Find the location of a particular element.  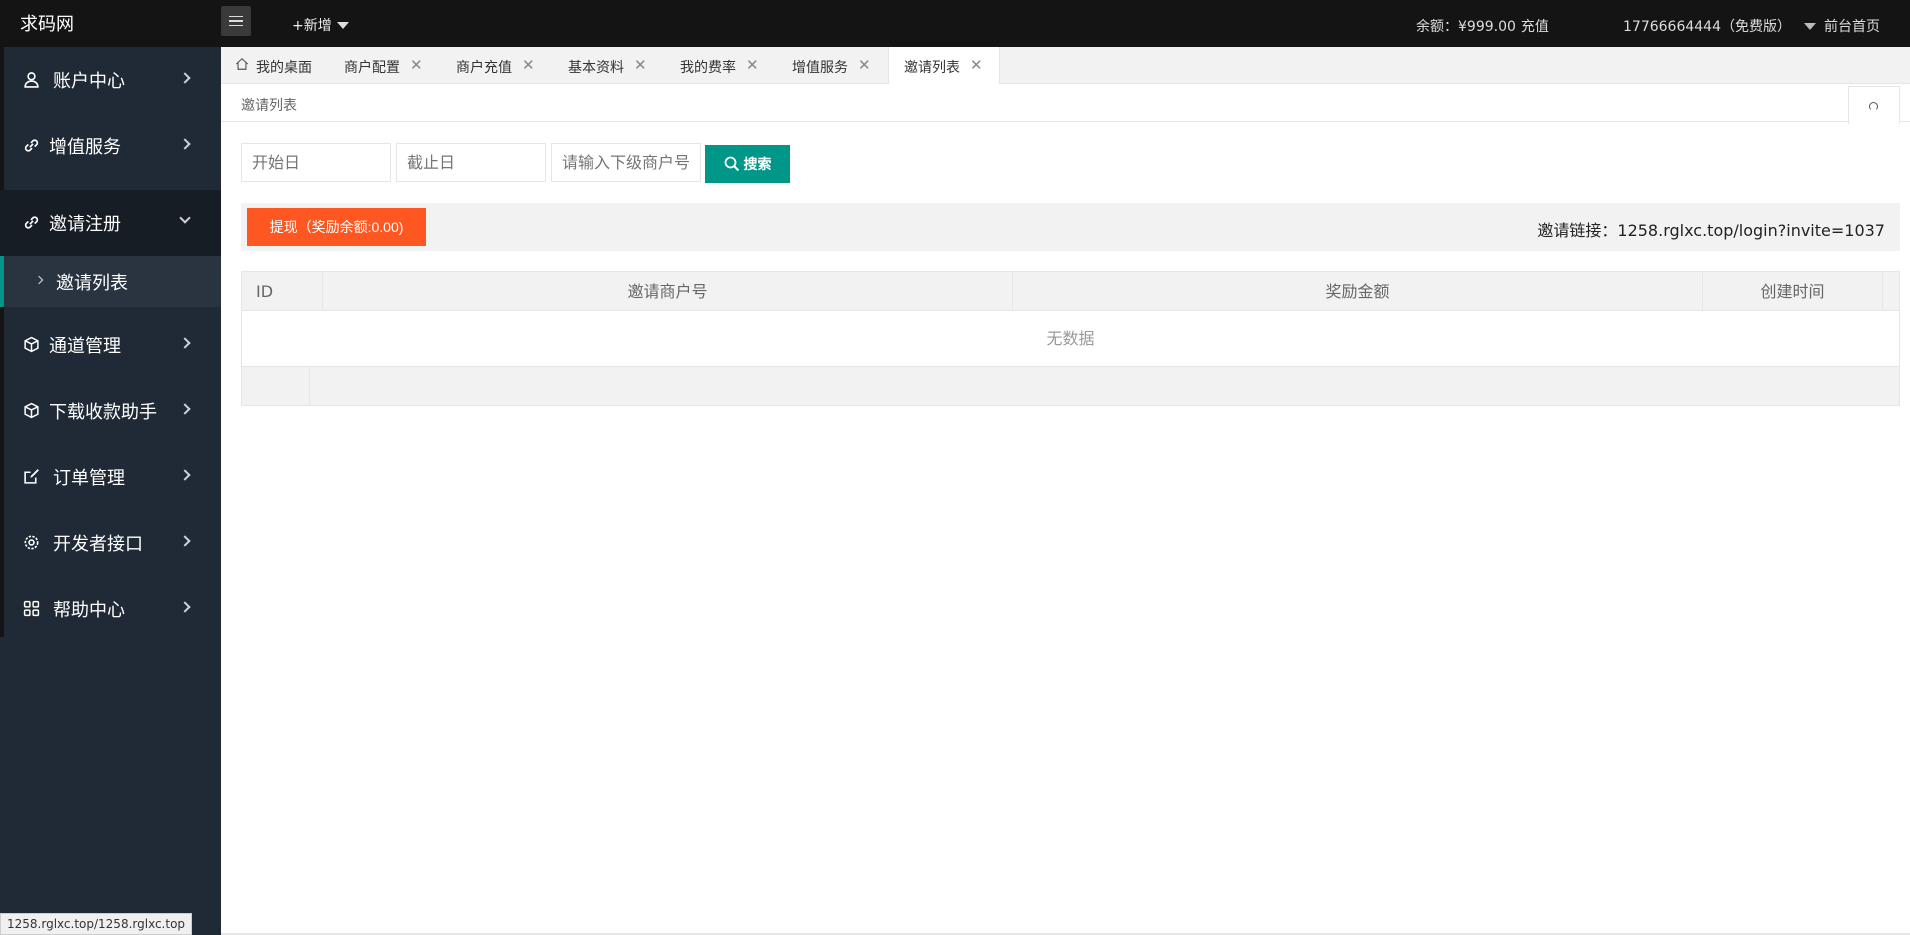

tab-label: 我的桌面 is located at coordinates (284, 68).